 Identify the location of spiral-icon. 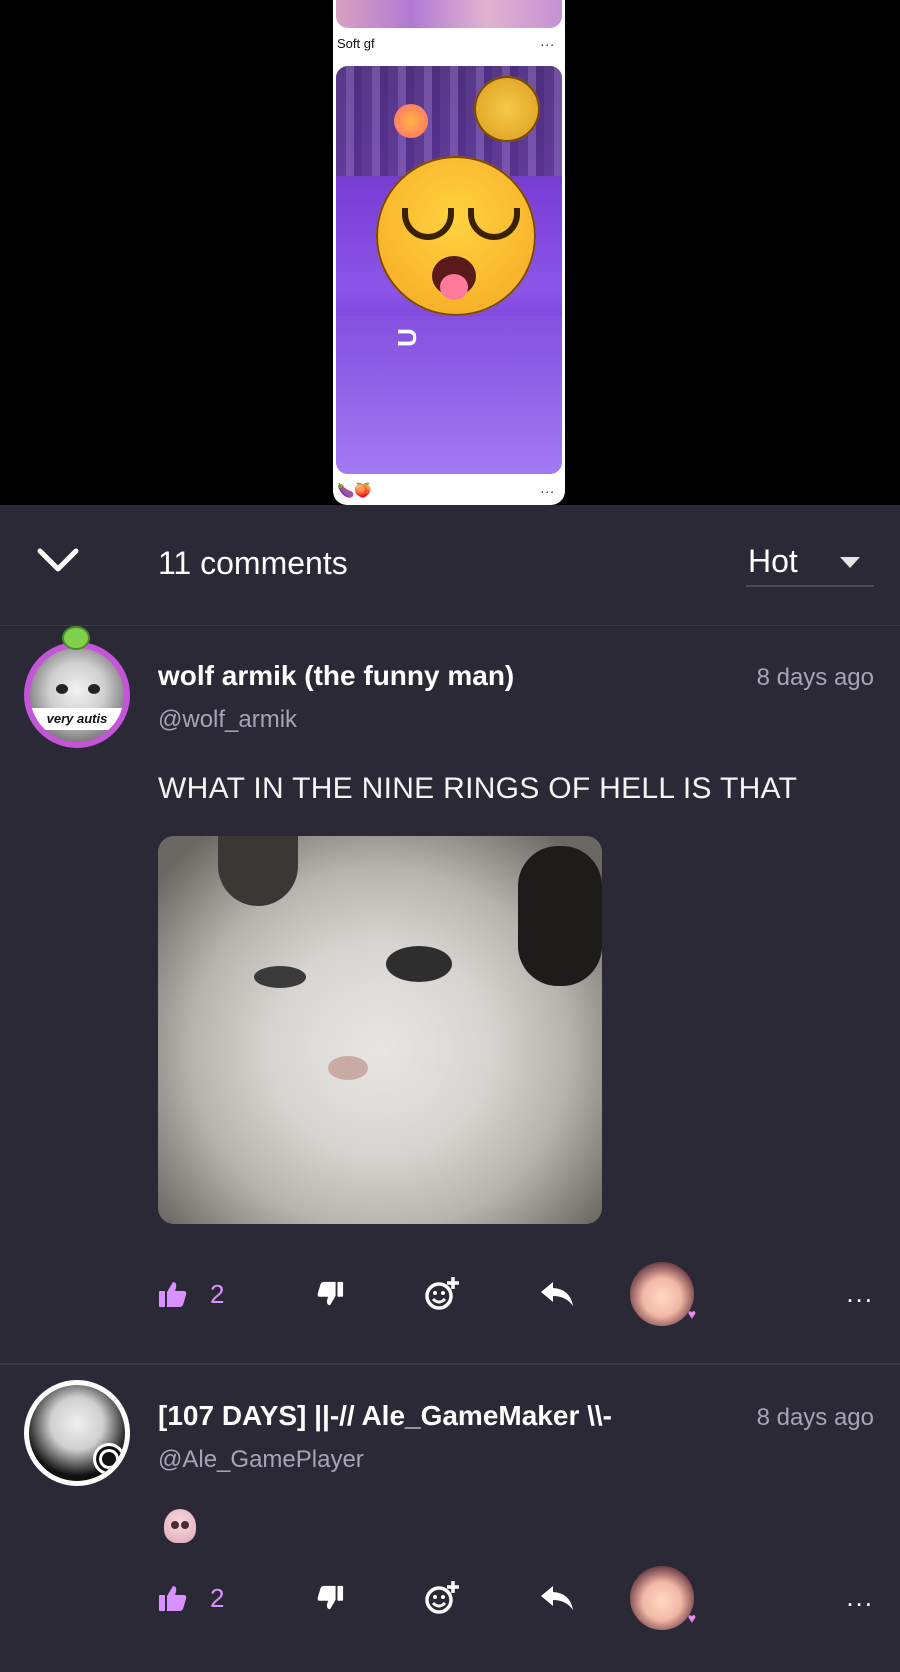
(109, 1459).